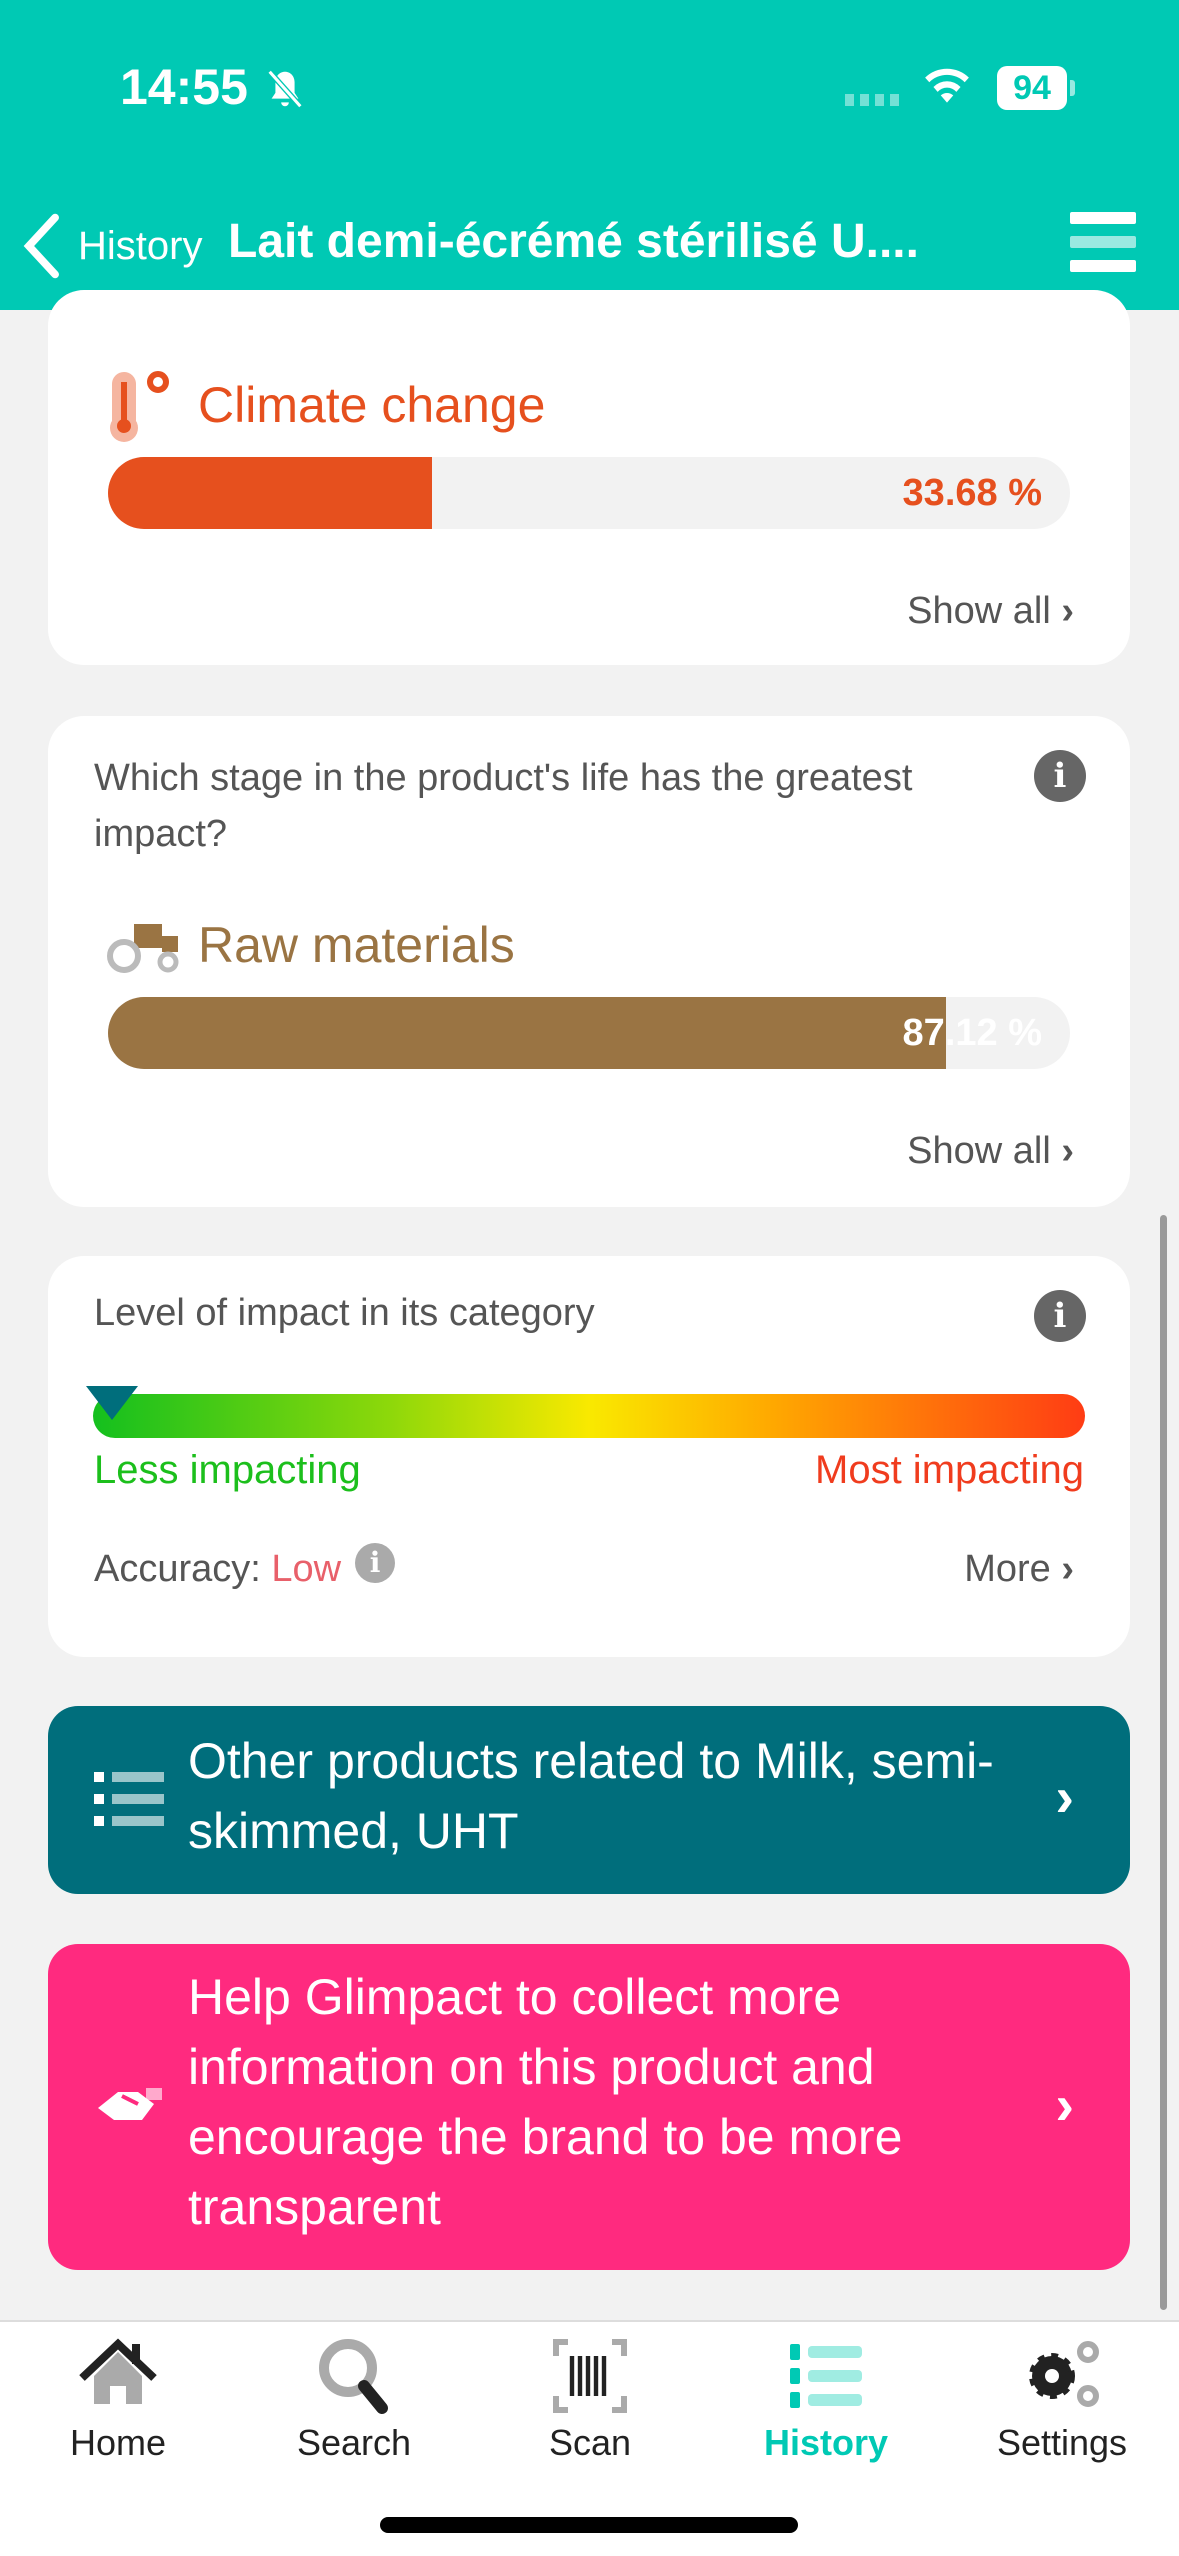 The image size is (1179, 2556). Describe the element at coordinates (372, 405) in the screenshot. I see `climate-title: Climate change` at that location.